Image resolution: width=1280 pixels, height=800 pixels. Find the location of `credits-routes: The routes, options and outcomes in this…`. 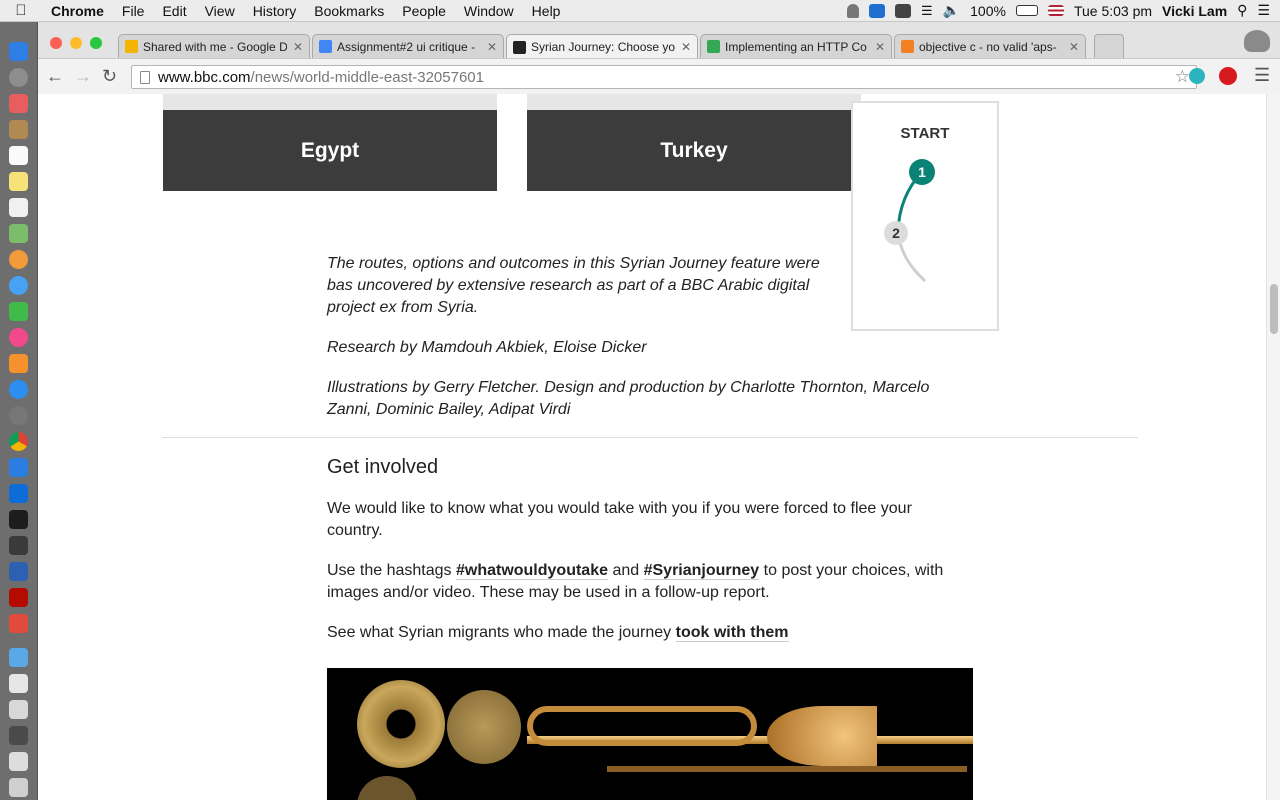

credits-routes: The routes, options and outcomes in this… is located at coordinates (573, 285).